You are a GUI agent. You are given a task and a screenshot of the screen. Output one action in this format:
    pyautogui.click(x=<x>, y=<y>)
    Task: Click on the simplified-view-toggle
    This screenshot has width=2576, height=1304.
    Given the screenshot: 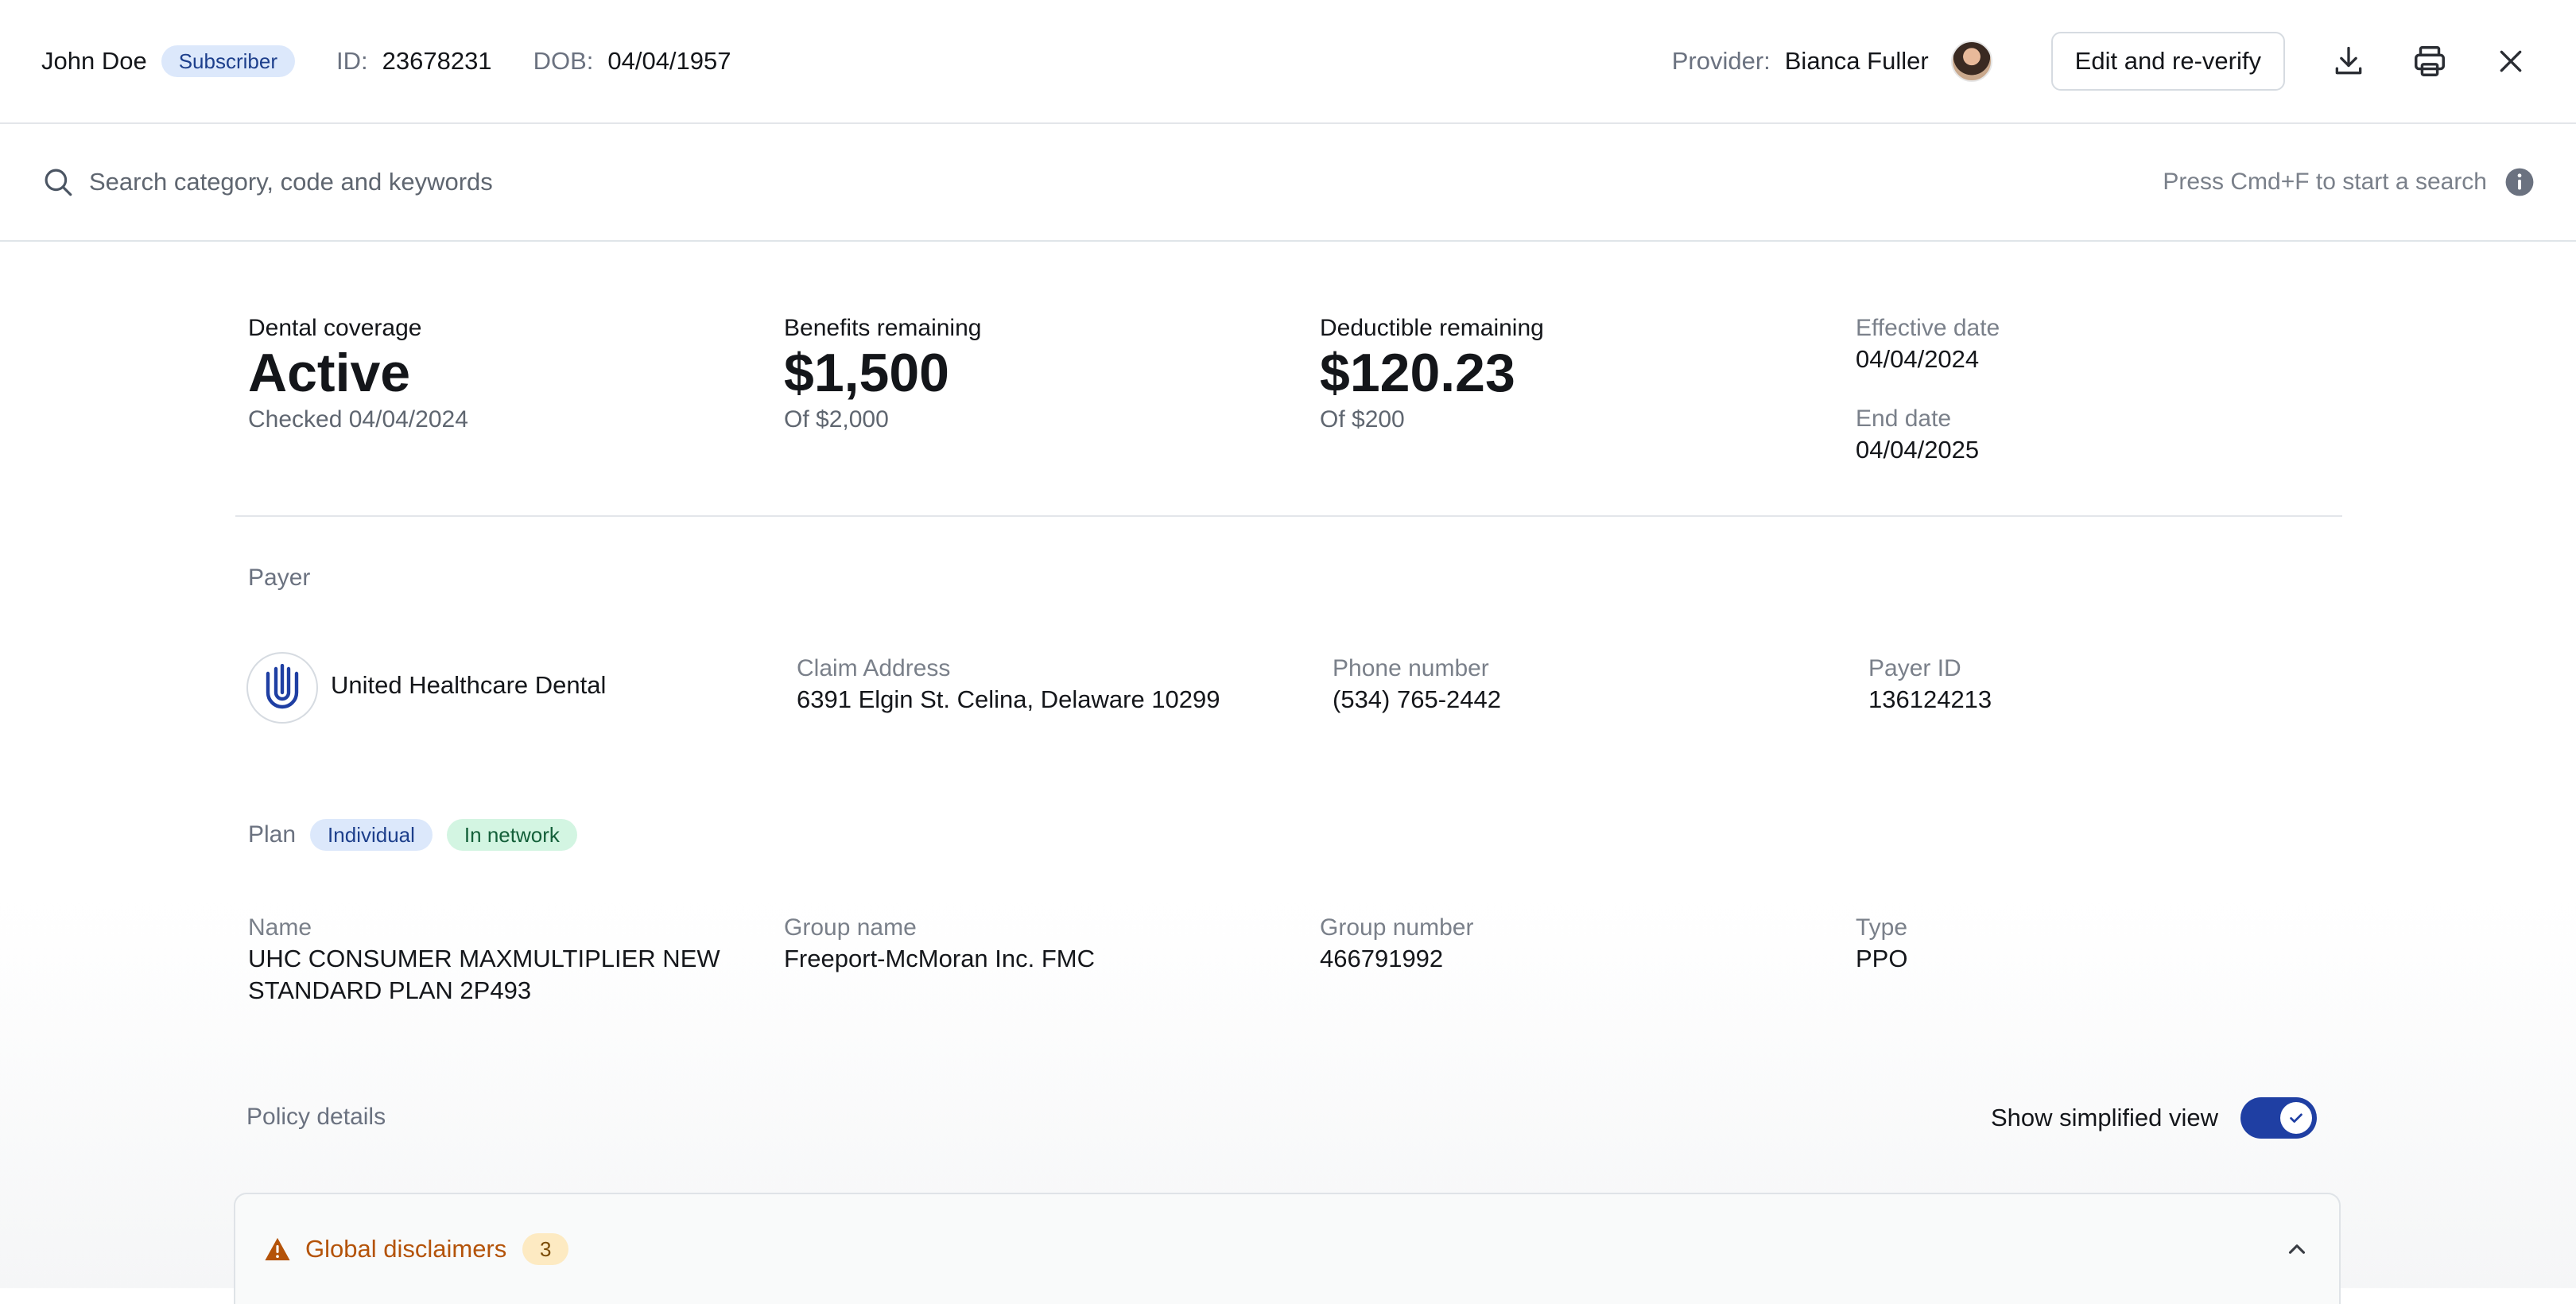 What is the action you would take?
    pyautogui.click(x=2278, y=1118)
    